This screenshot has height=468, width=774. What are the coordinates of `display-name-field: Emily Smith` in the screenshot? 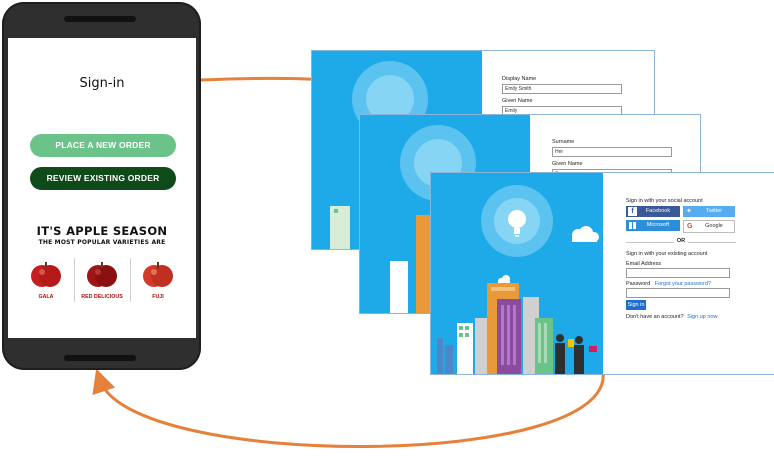 It's located at (562, 89).